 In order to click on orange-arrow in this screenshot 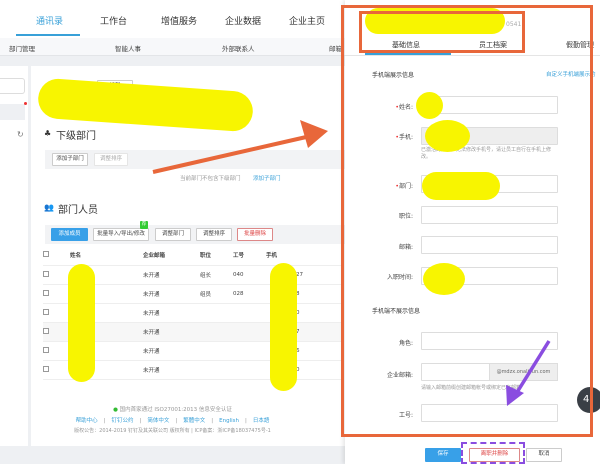, I will do `click(234, 153)`.